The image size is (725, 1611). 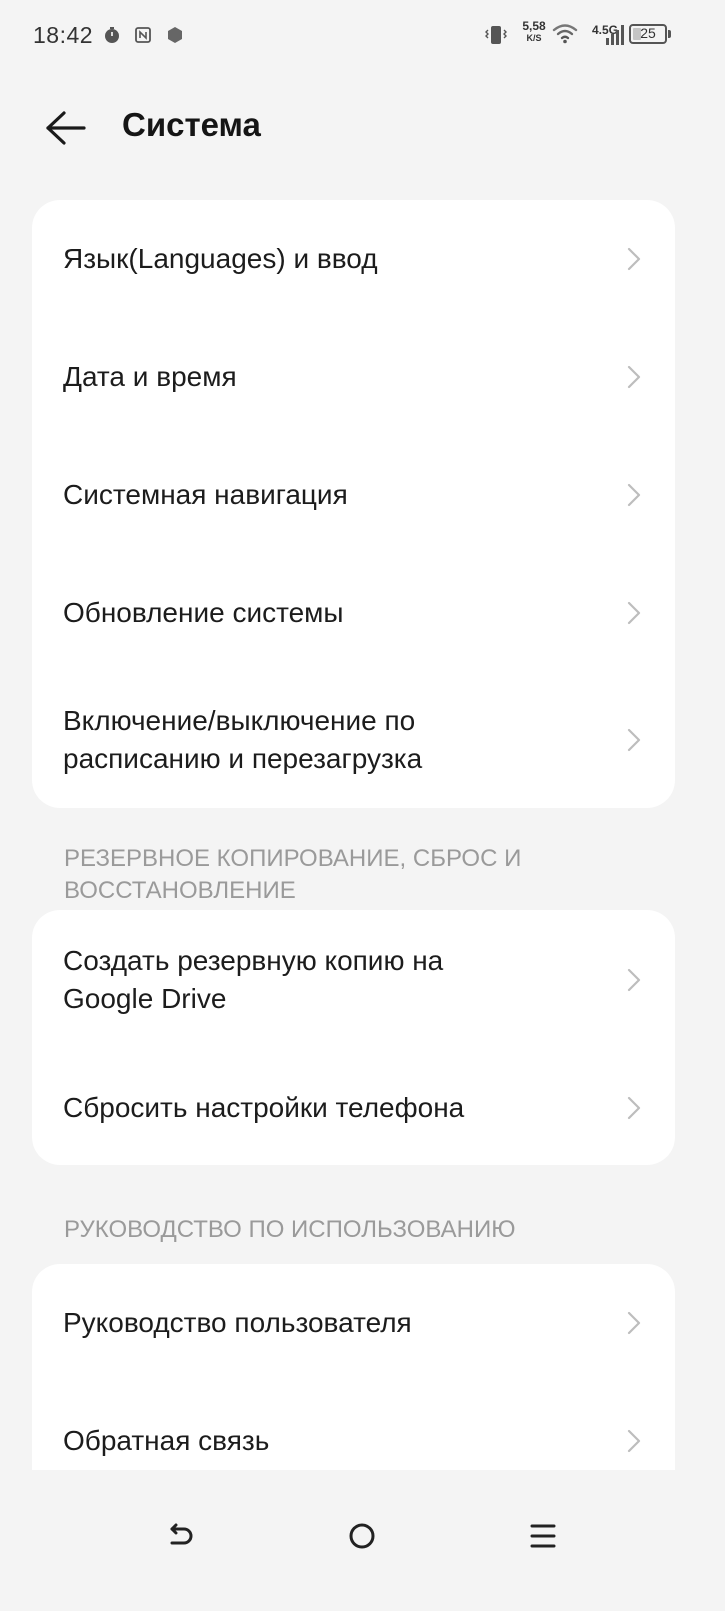 What do you see at coordinates (166, 1440) in the screenshot?
I see `row-label: Обратная связь` at bounding box center [166, 1440].